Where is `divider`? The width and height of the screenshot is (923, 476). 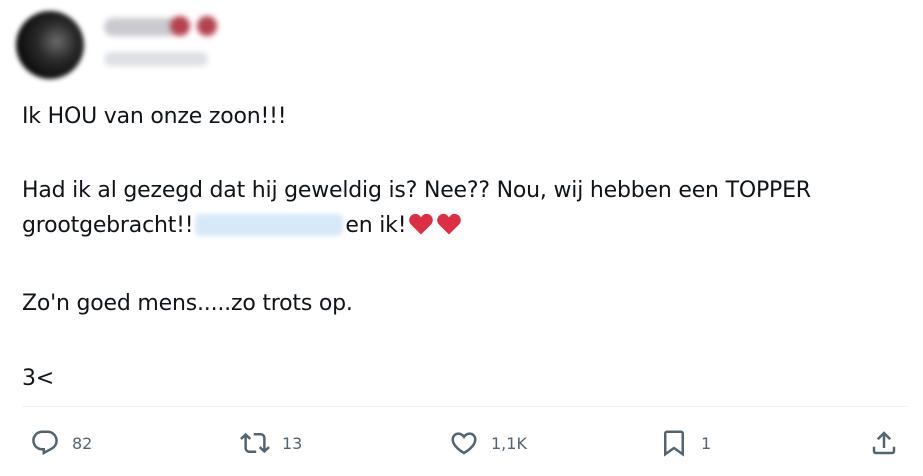
divider is located at coordinates (465, 406).